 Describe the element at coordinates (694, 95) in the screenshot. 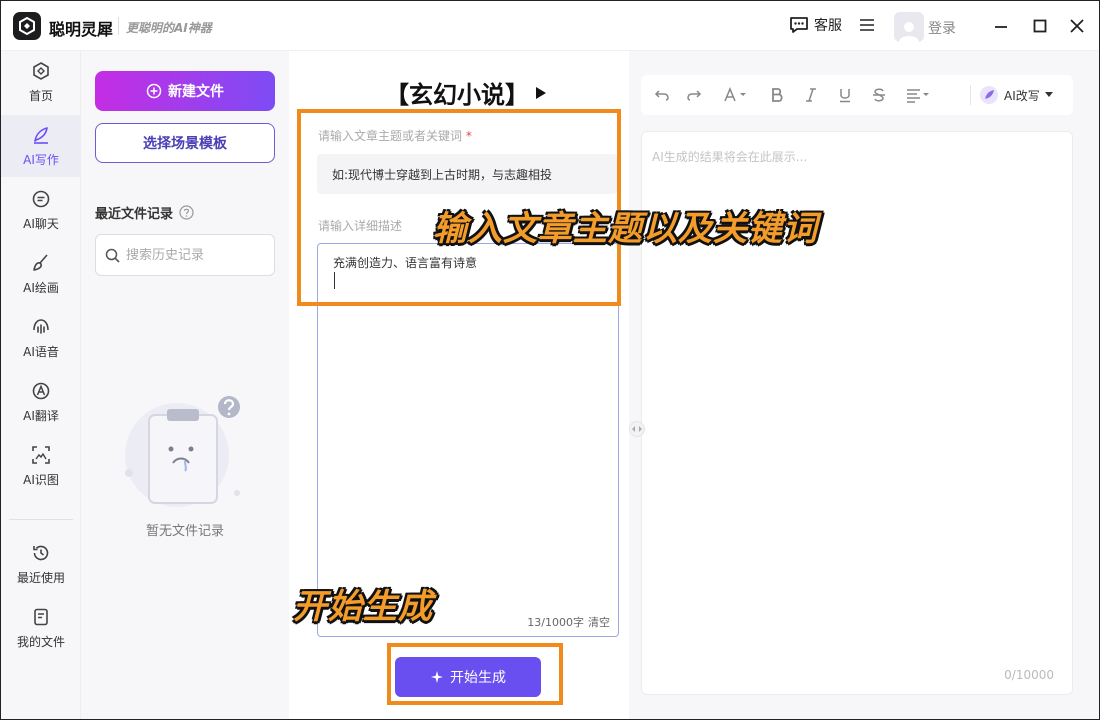

I see `redo-icon` at that location.